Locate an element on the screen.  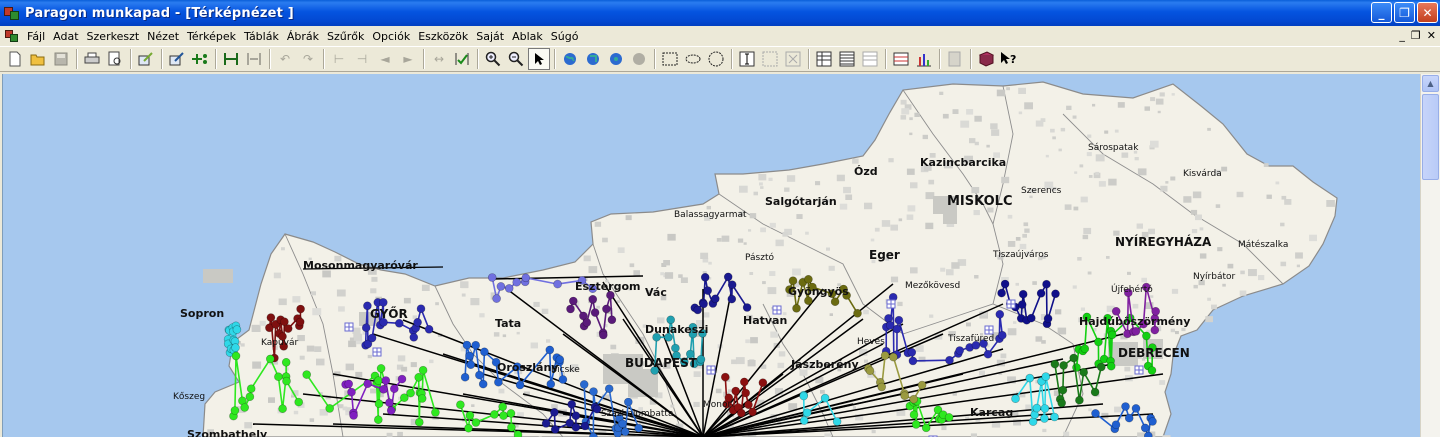
menu-filters: Szűrők is located at coordinates (345, 36).